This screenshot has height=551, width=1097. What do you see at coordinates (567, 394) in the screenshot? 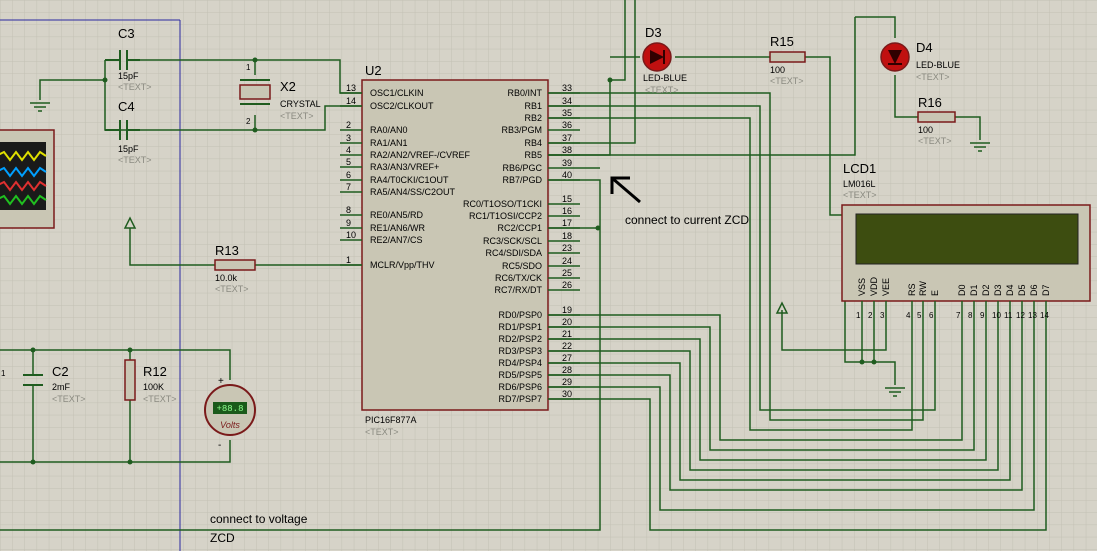
I see `pic-pin-number: 30` at bounding box center [567, 394].